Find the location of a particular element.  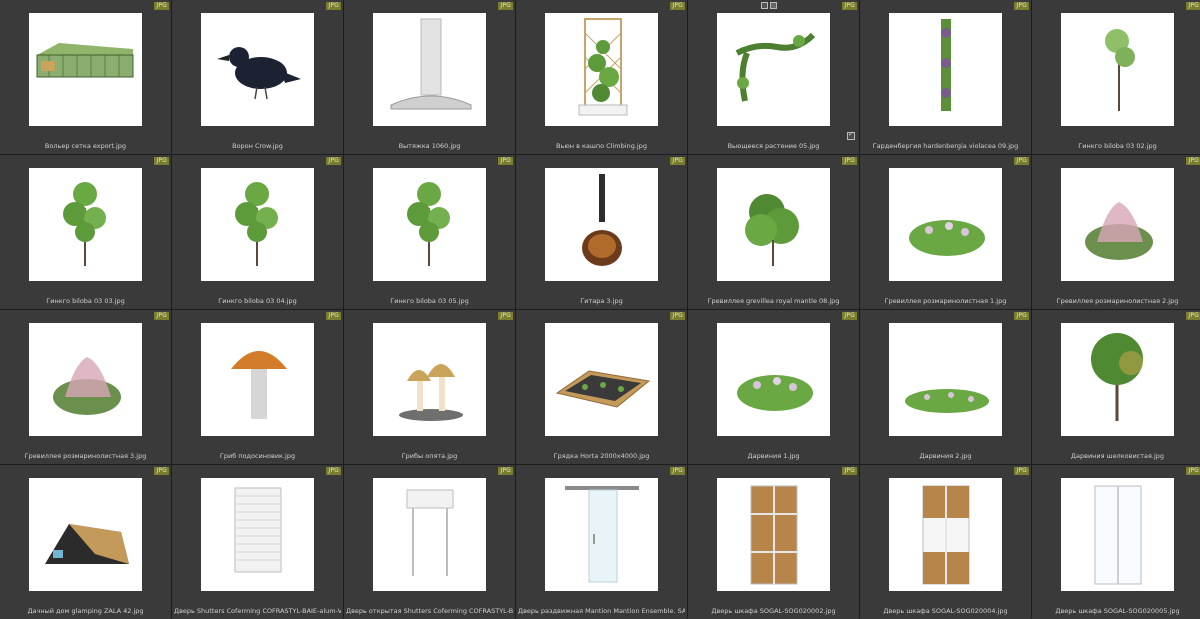

thumbnail-tile: JPG Вытяжка 1060.jpg is located at coordinates (429, 77).